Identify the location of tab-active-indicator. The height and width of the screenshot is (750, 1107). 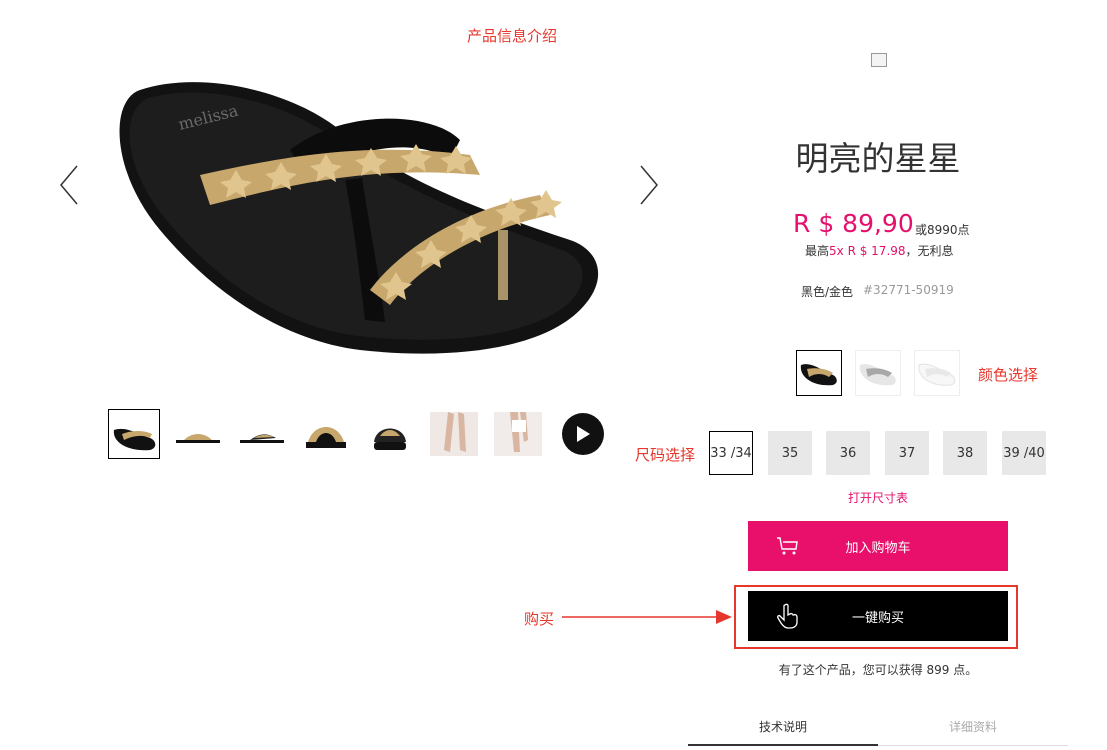
(783, 745).